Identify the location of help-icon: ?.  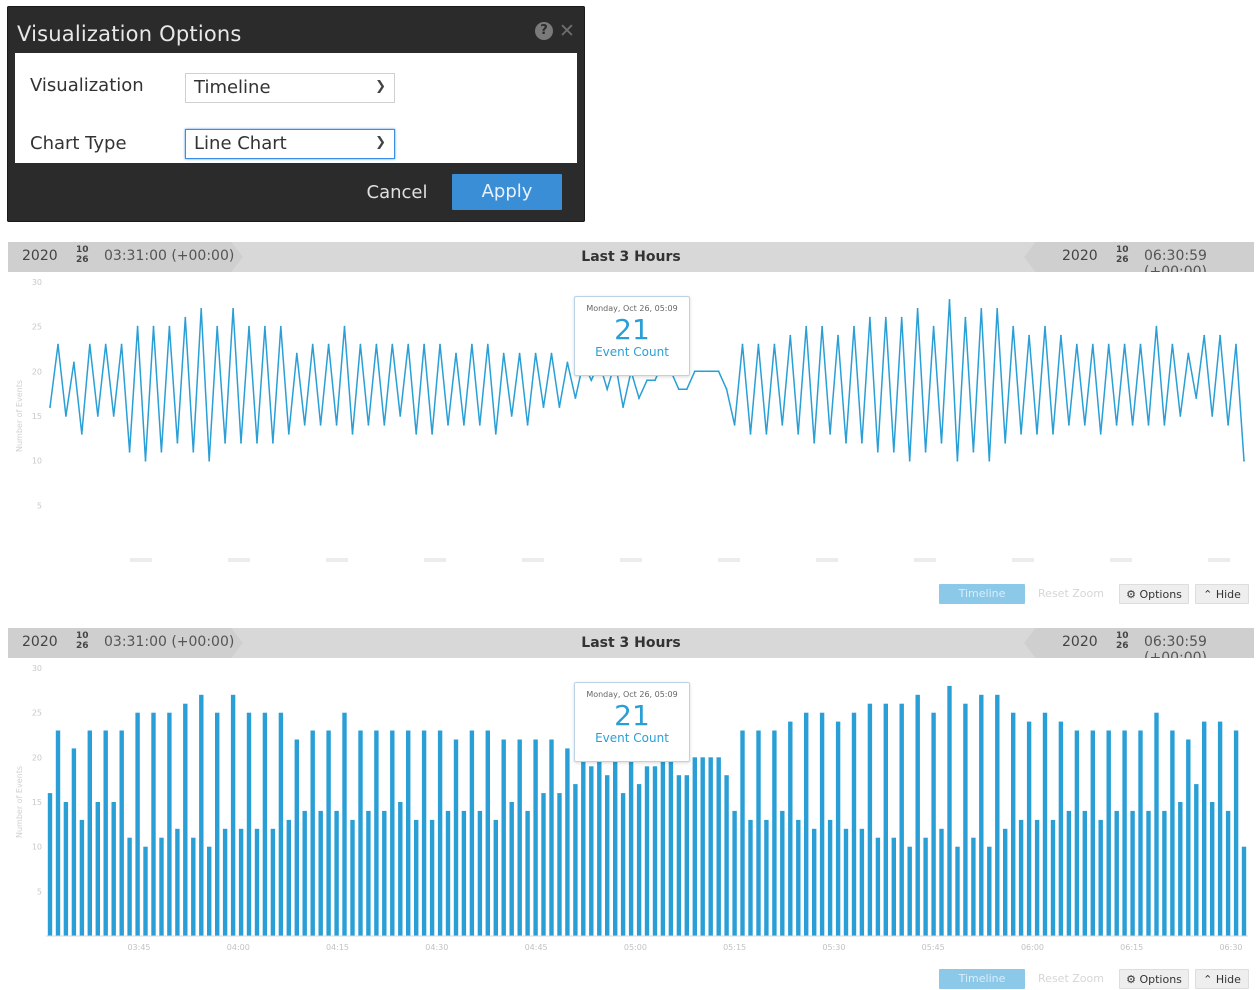
(544, 31).